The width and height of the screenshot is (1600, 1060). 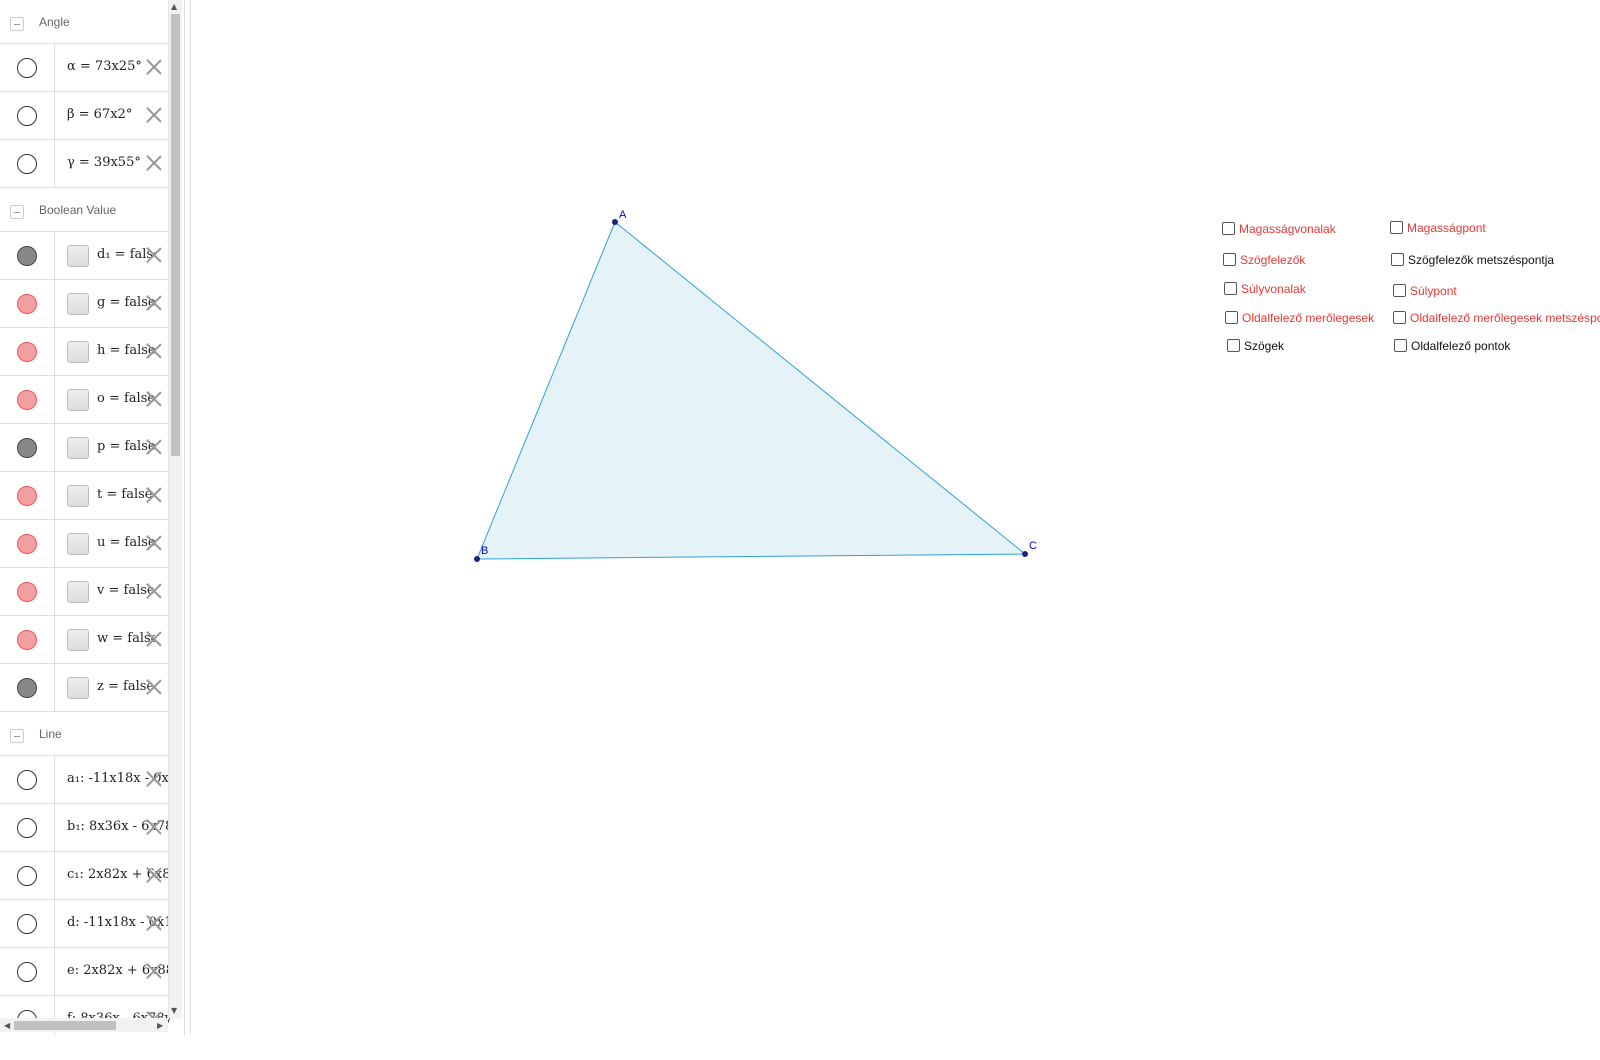 I want to click on vertical-scrollbar-thumb, so click(x=175, y=235).